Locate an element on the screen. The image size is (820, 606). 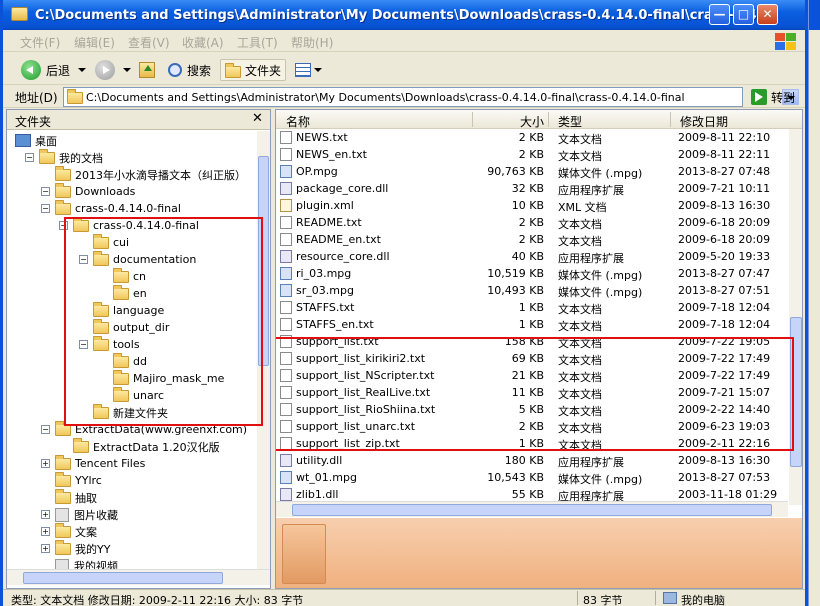
file-row: README.txt 2 KB 文本文档 2009-6-18 20:09 is located at coordinates (532, 222).